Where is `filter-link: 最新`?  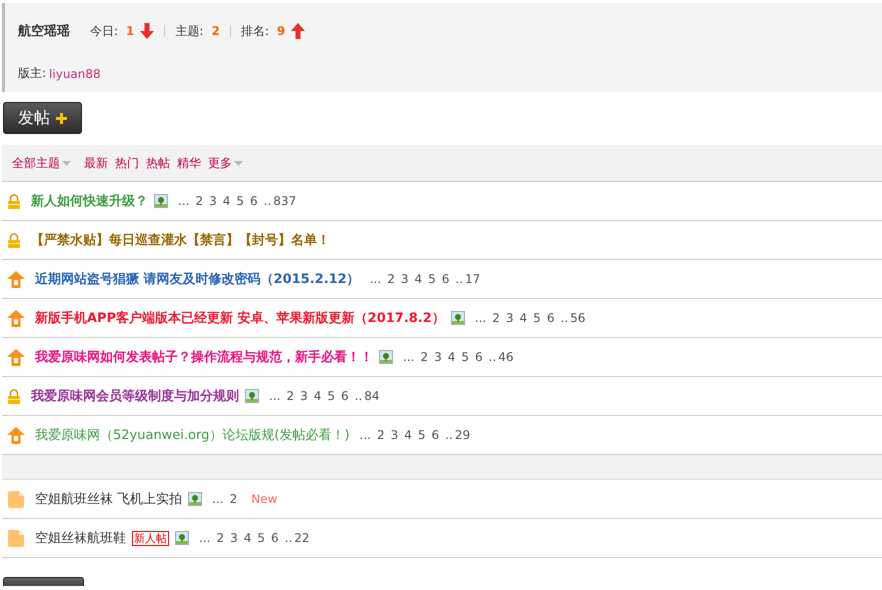 filter-link: 最新 is located at coordinates (96, 163).